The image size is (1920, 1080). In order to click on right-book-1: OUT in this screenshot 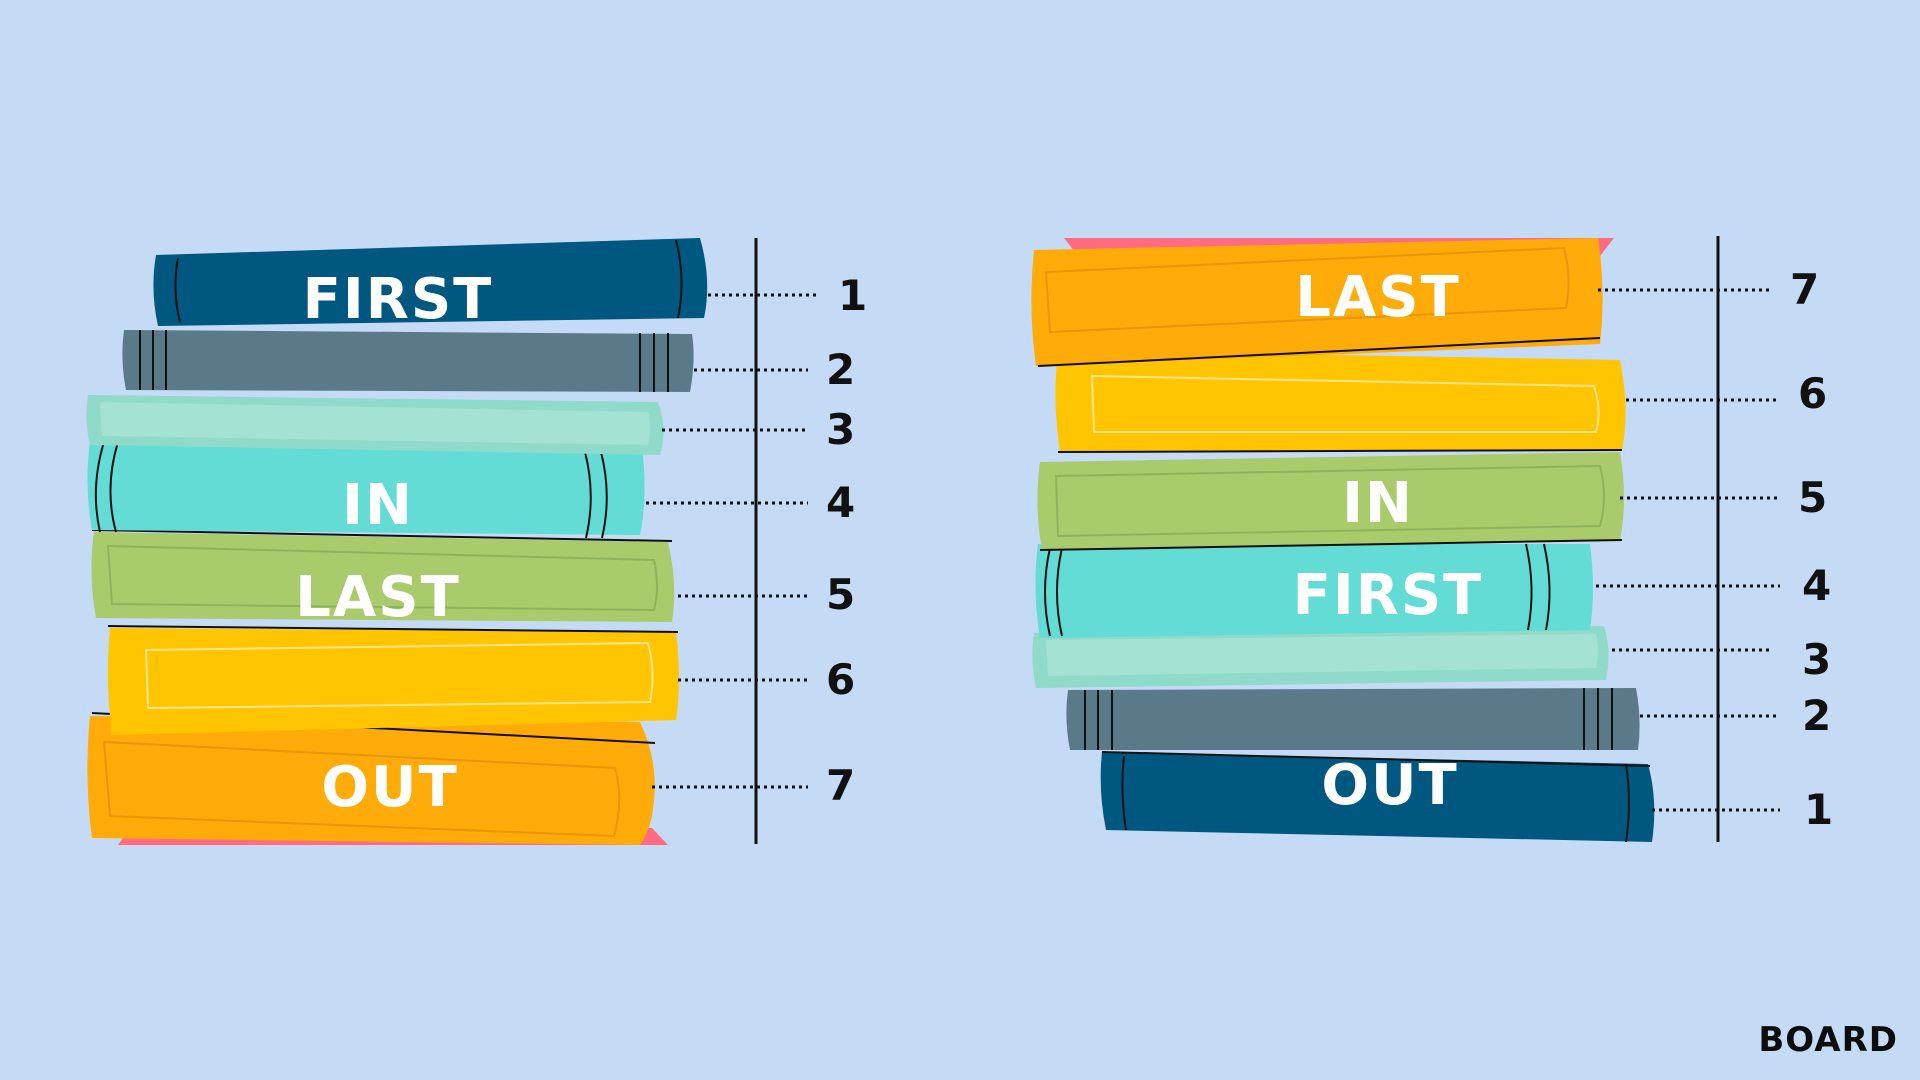, I will do `click(1377, 797)`.